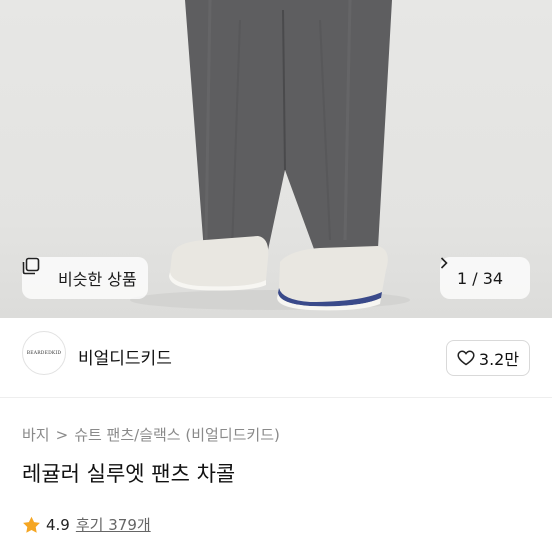  Describe the element at coordinates (177, 434) in the screenshot. I see `breadcrumb-item-subcategory: 슈트 팬츠/슬랙스 (비얼디드키드)` at that location.